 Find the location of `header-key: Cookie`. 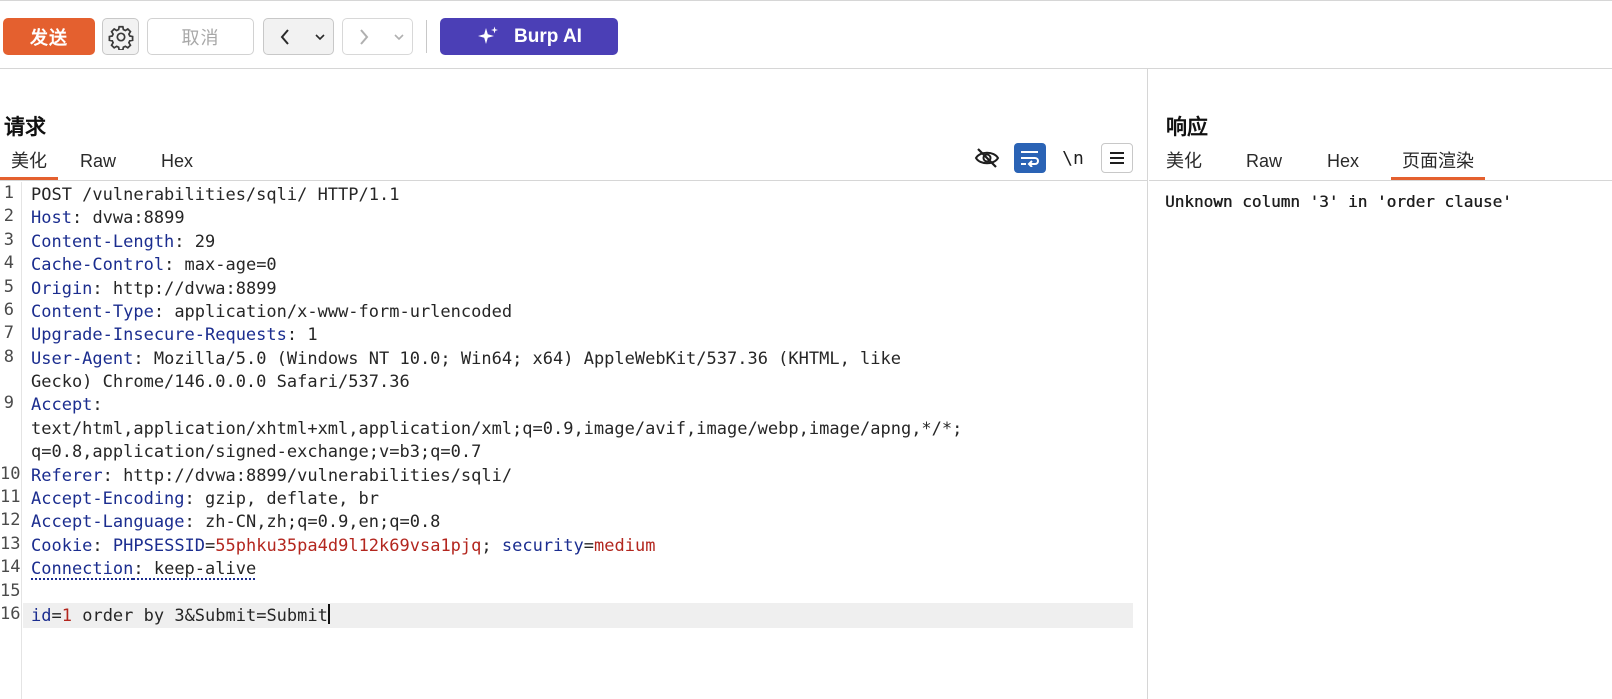

header-key: Cookie is located at coordinates (62, 546).